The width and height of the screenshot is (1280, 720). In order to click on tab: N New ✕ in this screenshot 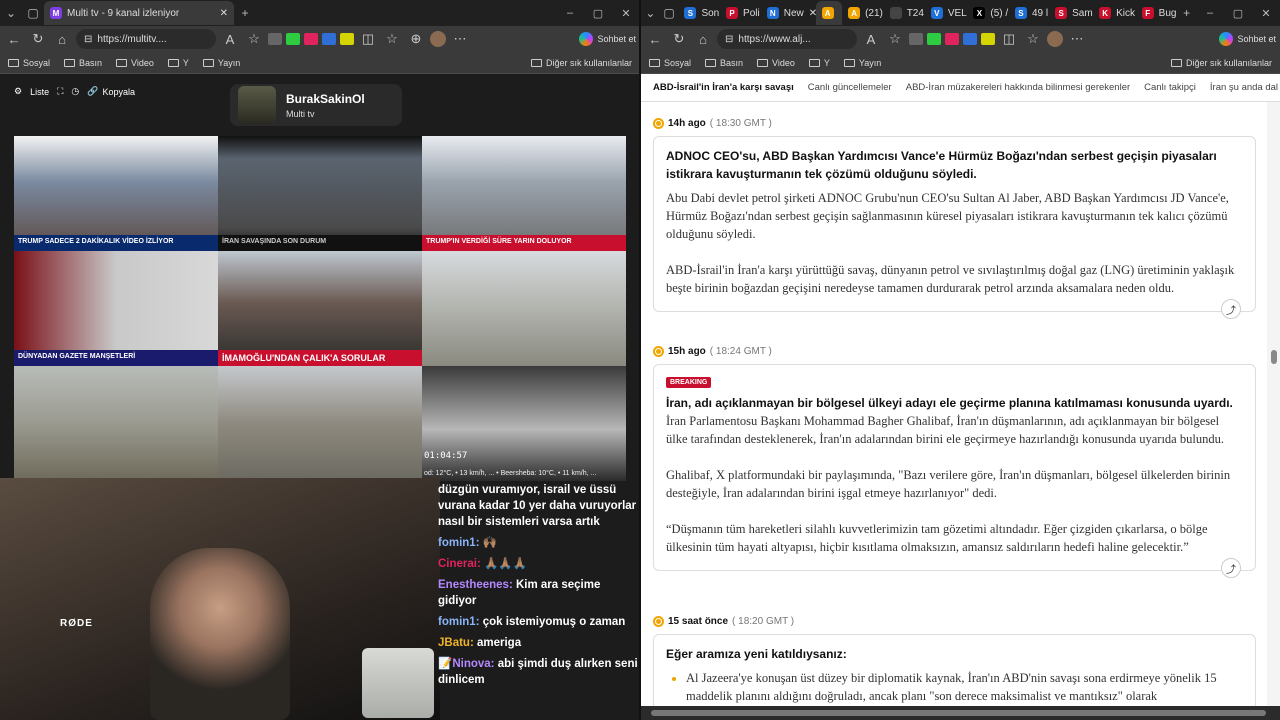, I will do `click(788, 13)`.